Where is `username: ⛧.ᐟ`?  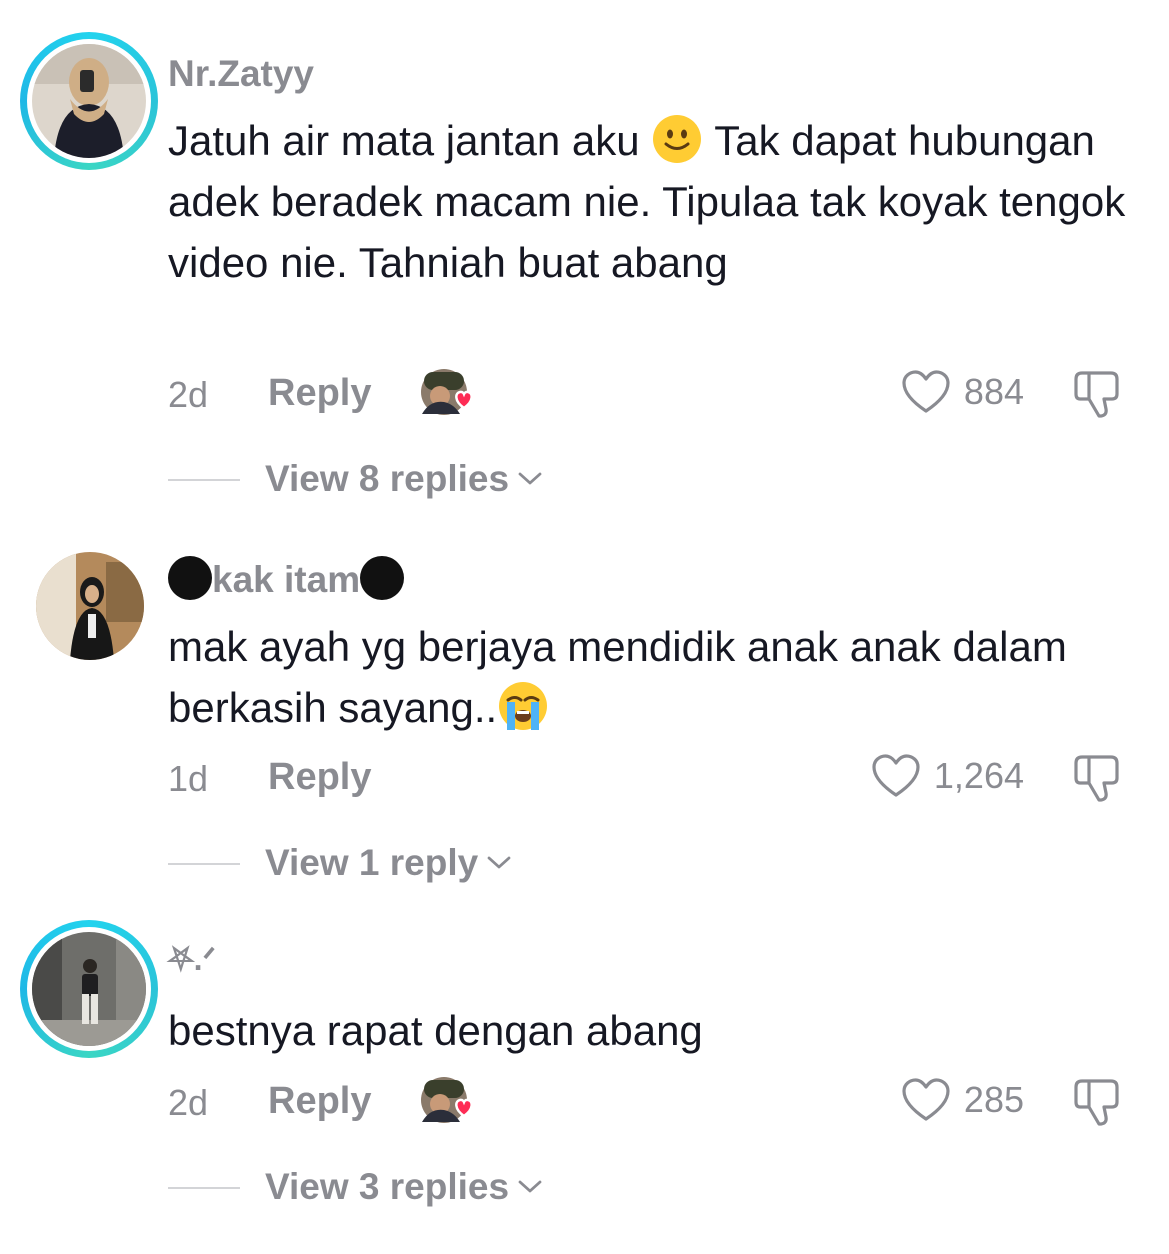
username: ⛧.ᐟ is located at coordinates (192, 959).